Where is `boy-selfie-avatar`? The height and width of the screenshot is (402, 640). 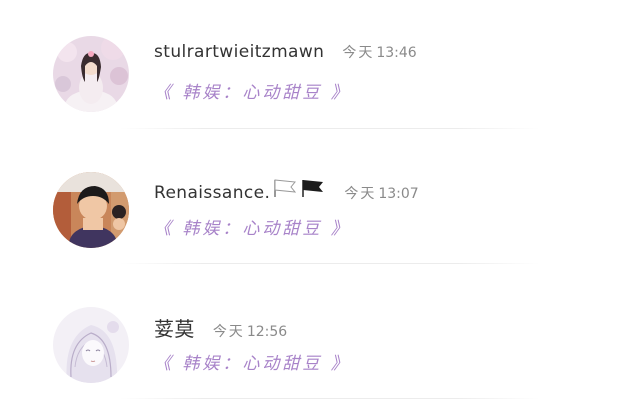 boy-selfie-avatar is located at coordinates (91, 210).